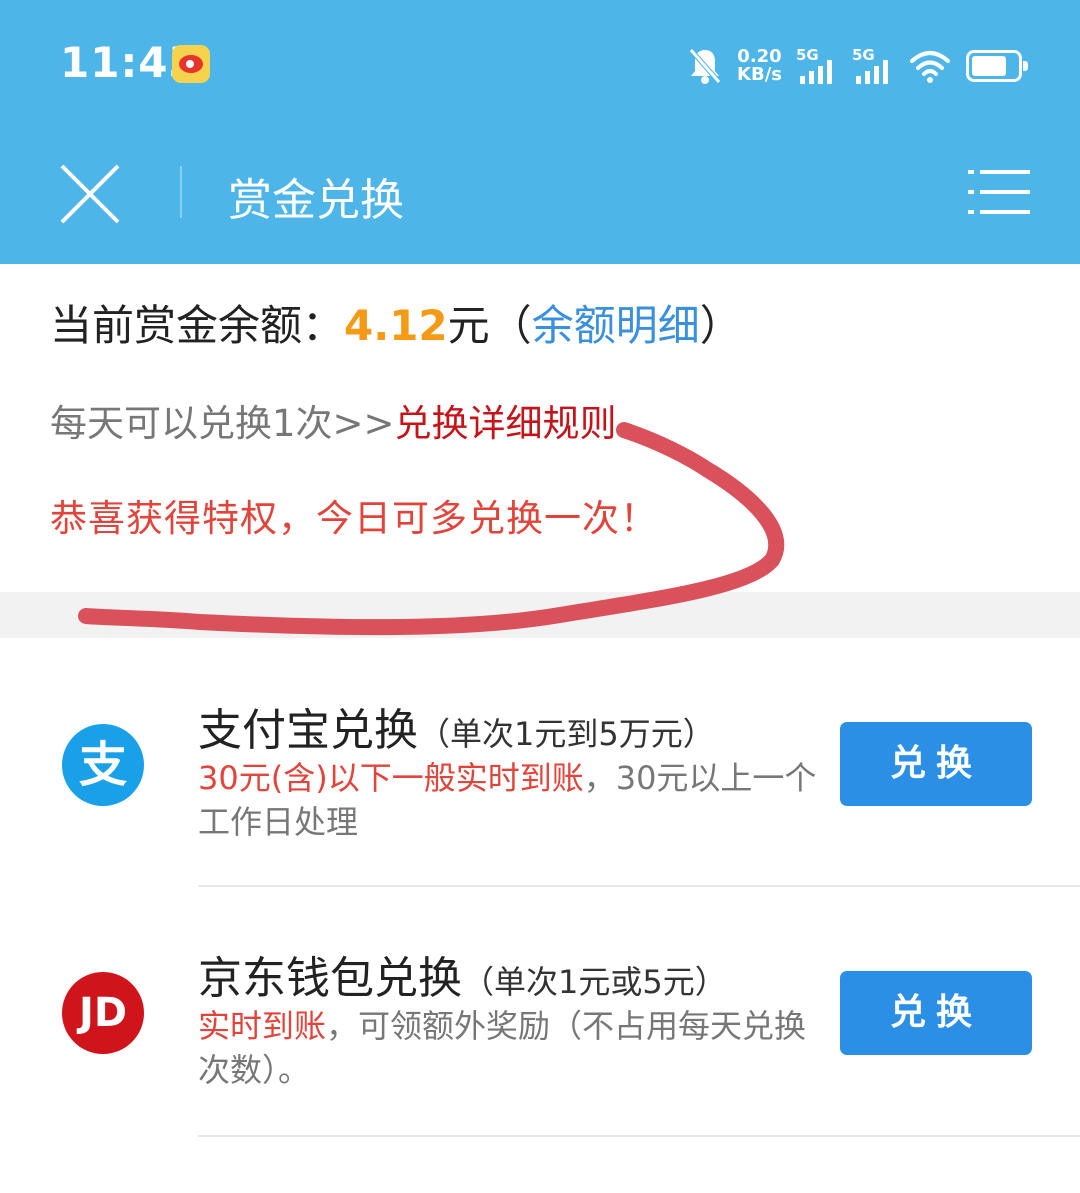  Describe the element at coordinates (396, 325) in the screenshot. I see `balance-amount: 4.12` at that location.